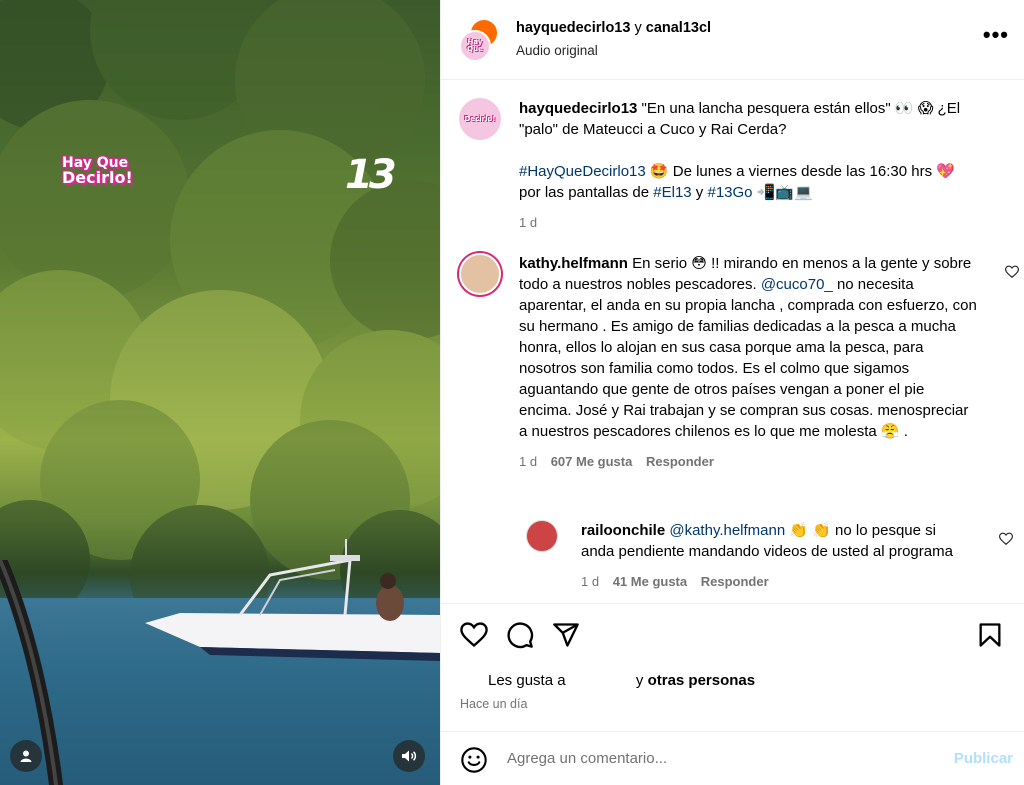 This screenshot has width=1024, height=785. Describe the element at coordinates (797, 284) in the screenshot. I see `mention-link: @cuco70_` at that location.